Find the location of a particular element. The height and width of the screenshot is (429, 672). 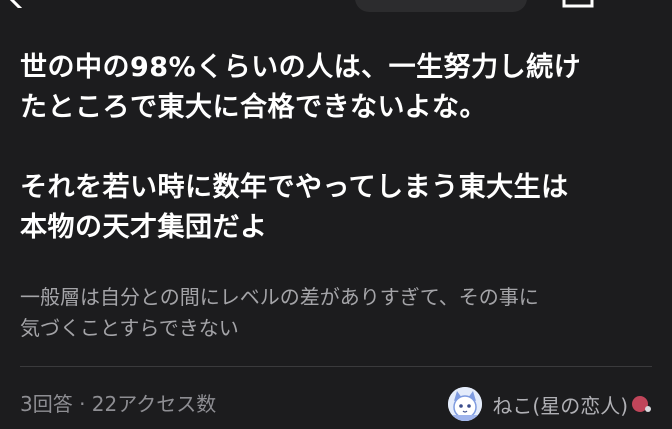

question-body: 一般層は自分との間にレベルの差がありすぎて、その事に 気づくことすらできない is located at coordinates (279, 312).